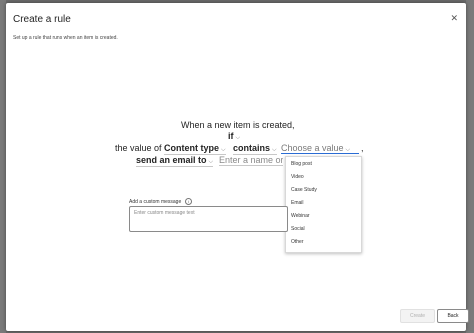 This screenshot has width=474, height=333. Describe the element at coordinates (297, 242) in the screenshot. I see `option-item: Other` at that location.